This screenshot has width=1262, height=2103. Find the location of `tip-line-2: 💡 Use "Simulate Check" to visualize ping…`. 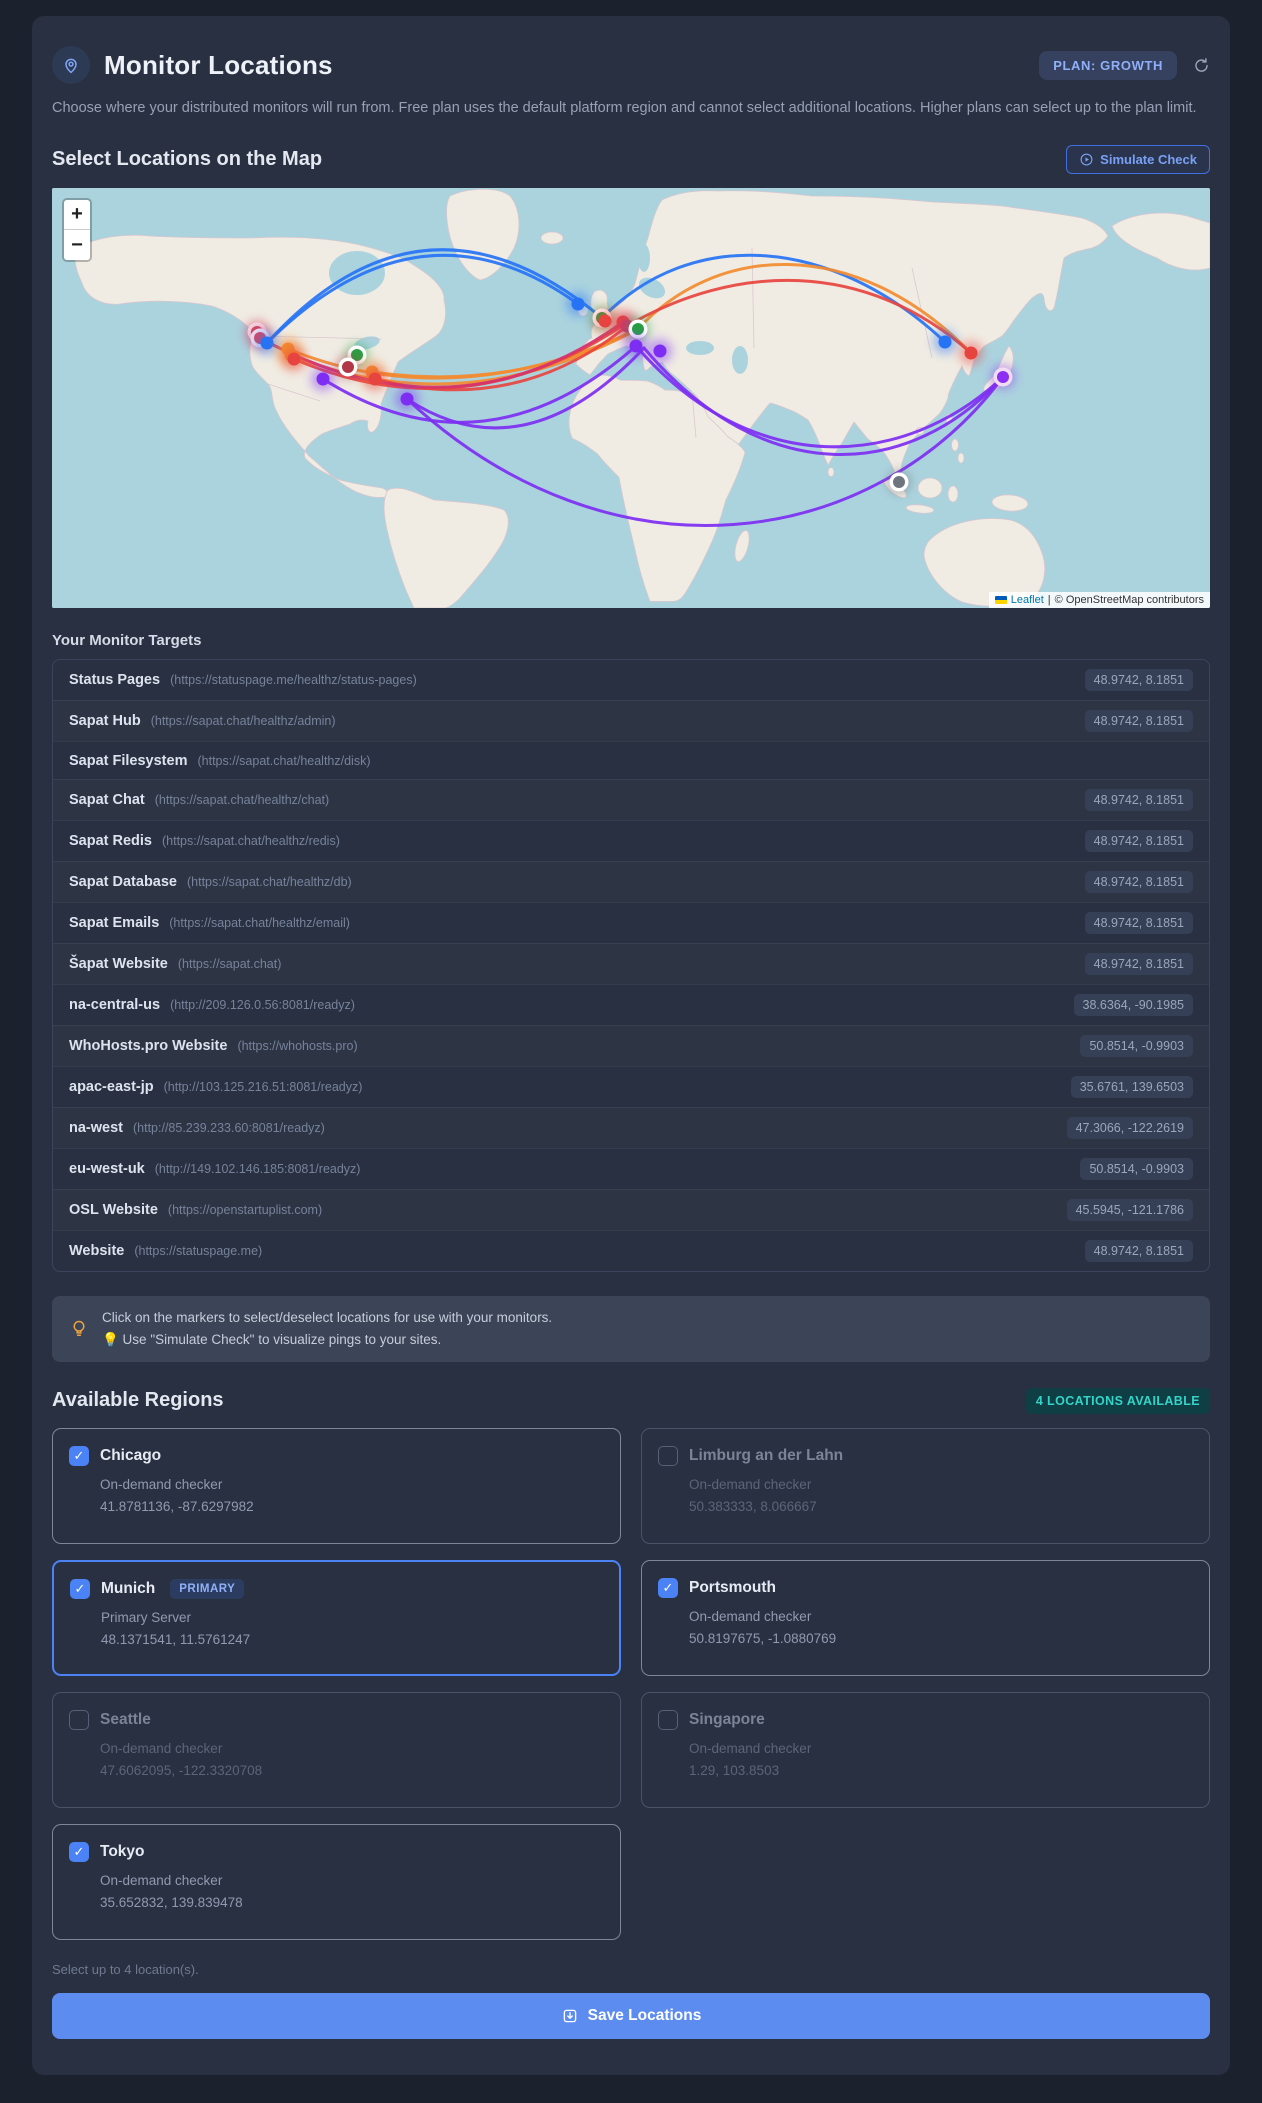

tip-line-2: 💡 Use "Simulate Check" to visualize ping… is located at coordinates (272, 1340).